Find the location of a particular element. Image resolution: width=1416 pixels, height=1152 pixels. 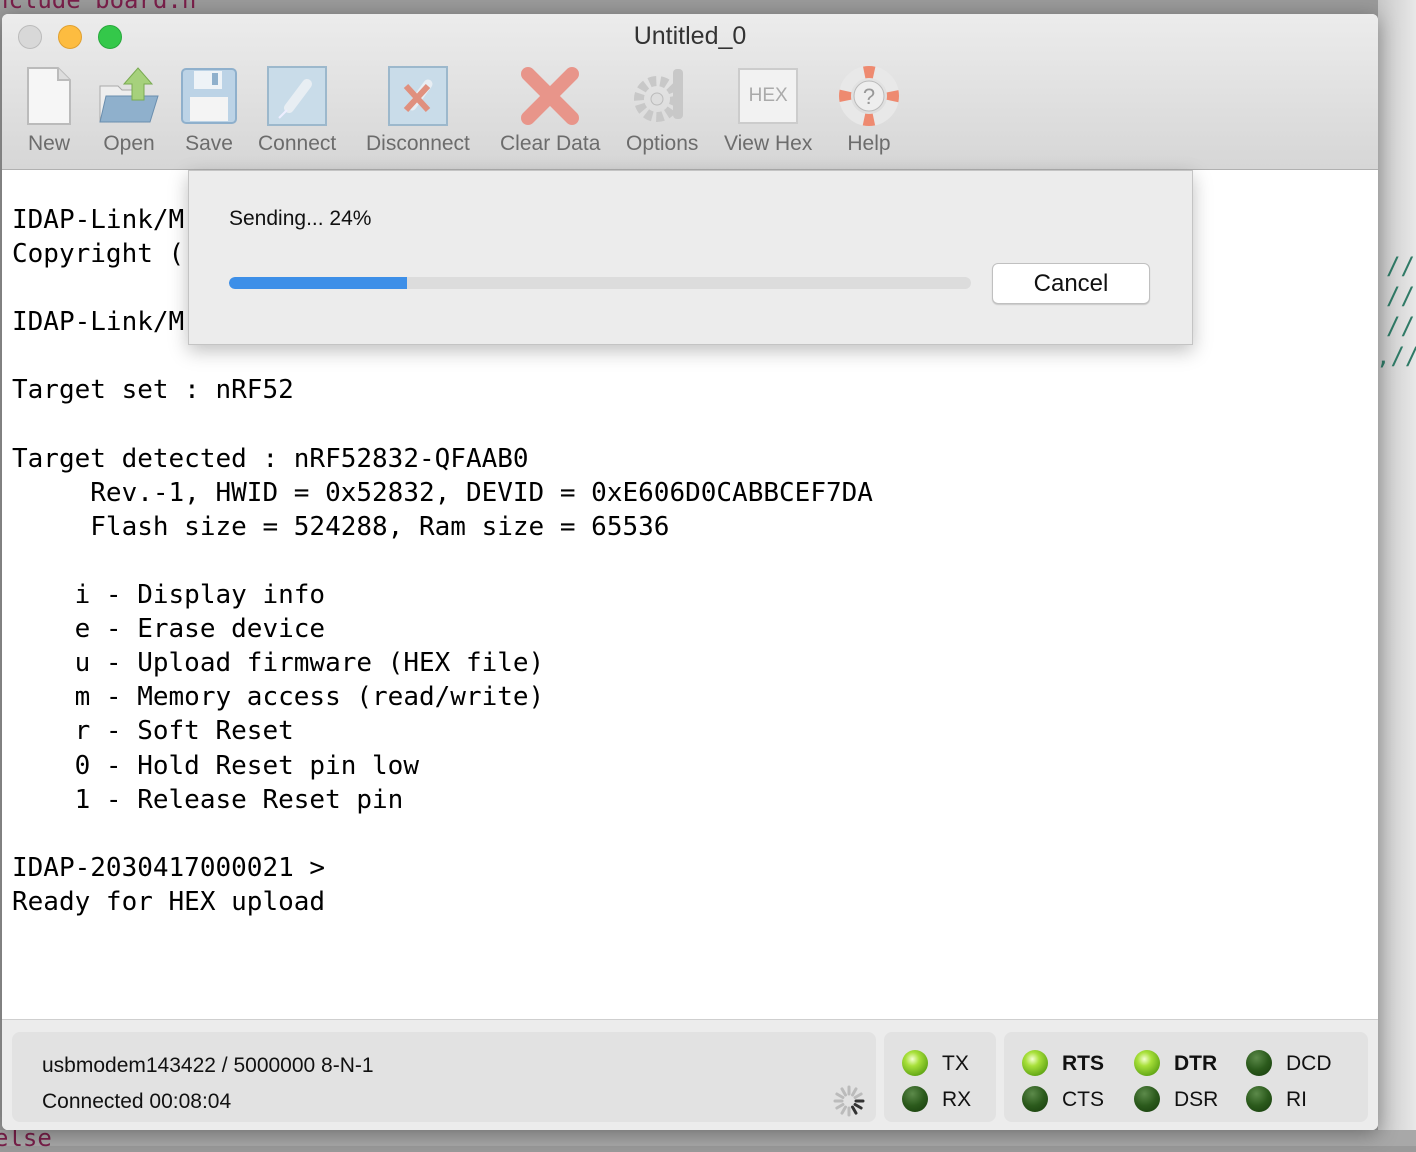

open-button: Open is located at coordinates (129, 110).